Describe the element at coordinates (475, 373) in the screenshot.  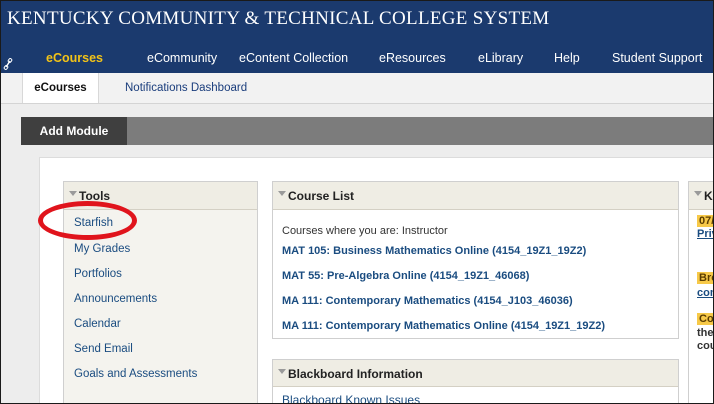
I see `blackboard-information-header: Blackboard Information` at that location.